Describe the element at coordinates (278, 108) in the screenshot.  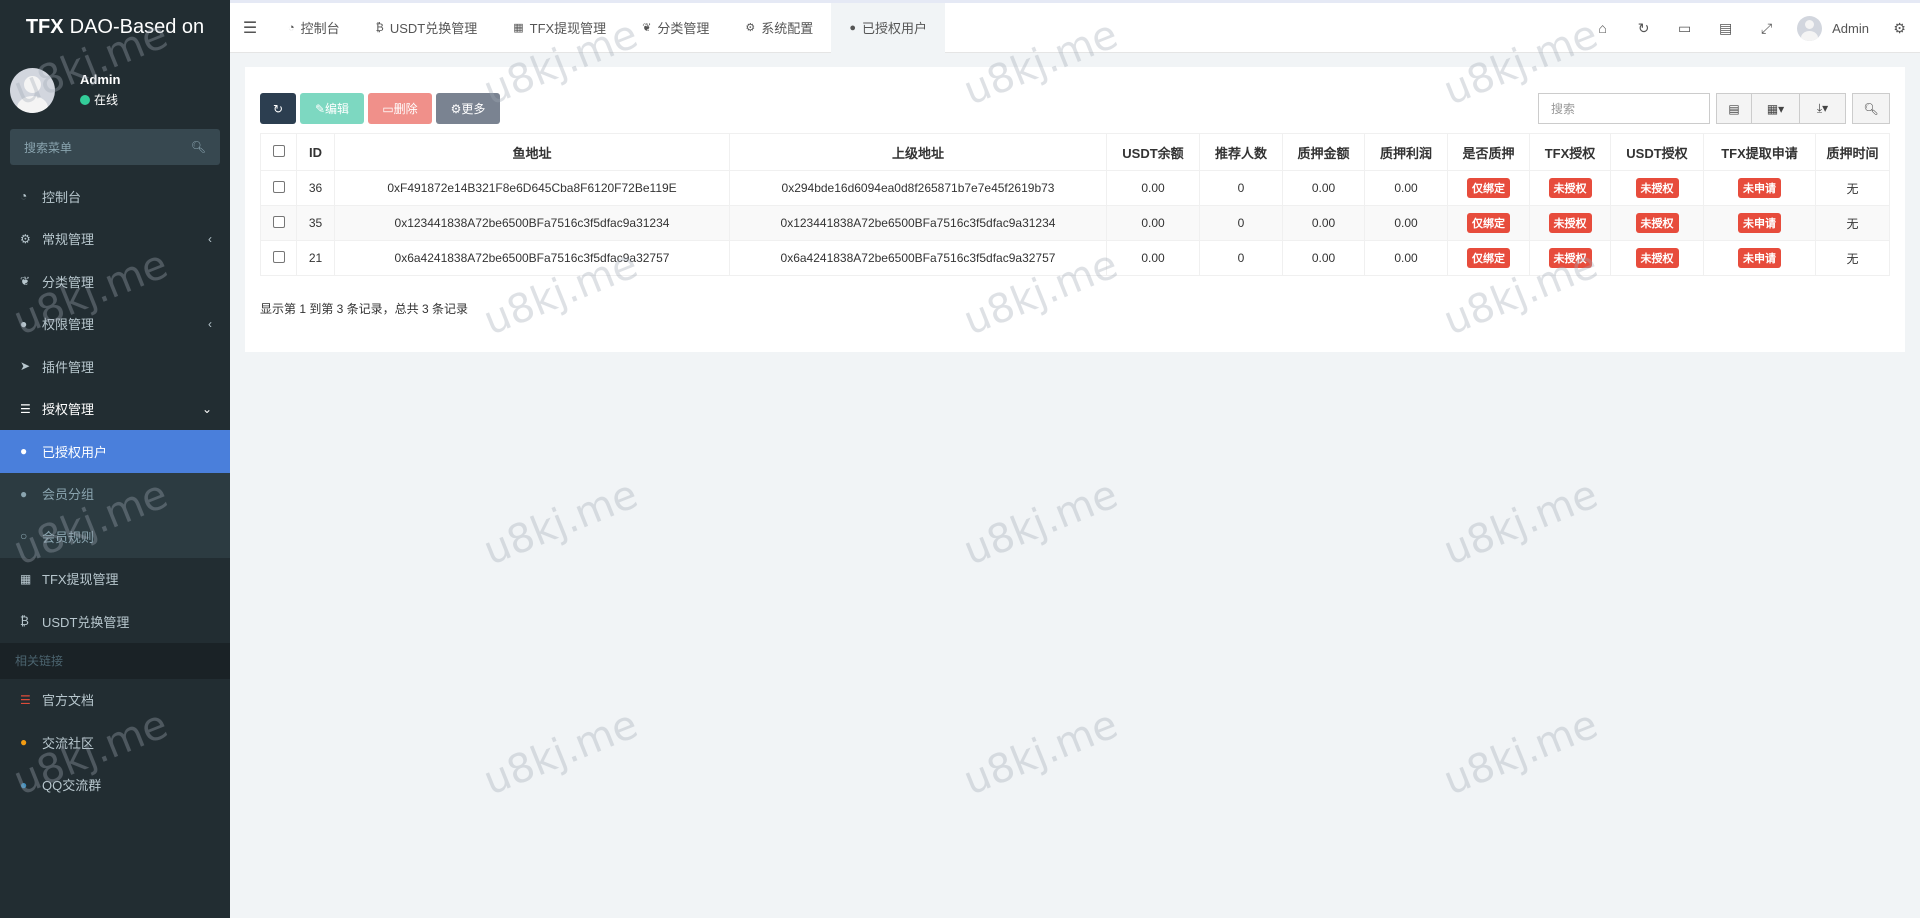
I see `refresh-button: ↻` at that location.